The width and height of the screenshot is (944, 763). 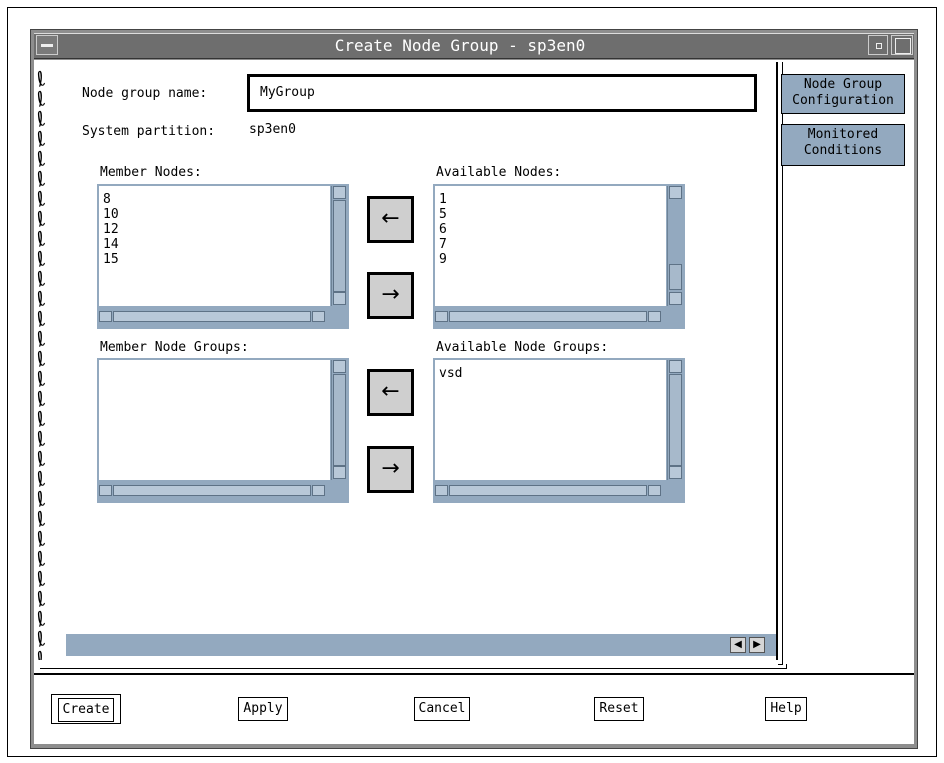 I want to click on create-button: Create, so click(x=86, y=709).